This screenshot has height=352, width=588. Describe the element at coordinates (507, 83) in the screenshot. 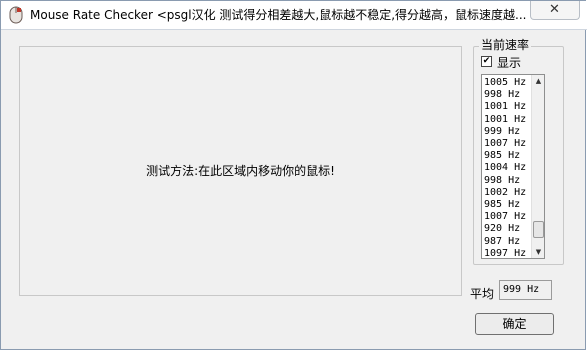

I see `rate-list-item: 1005 Hz` at that location.